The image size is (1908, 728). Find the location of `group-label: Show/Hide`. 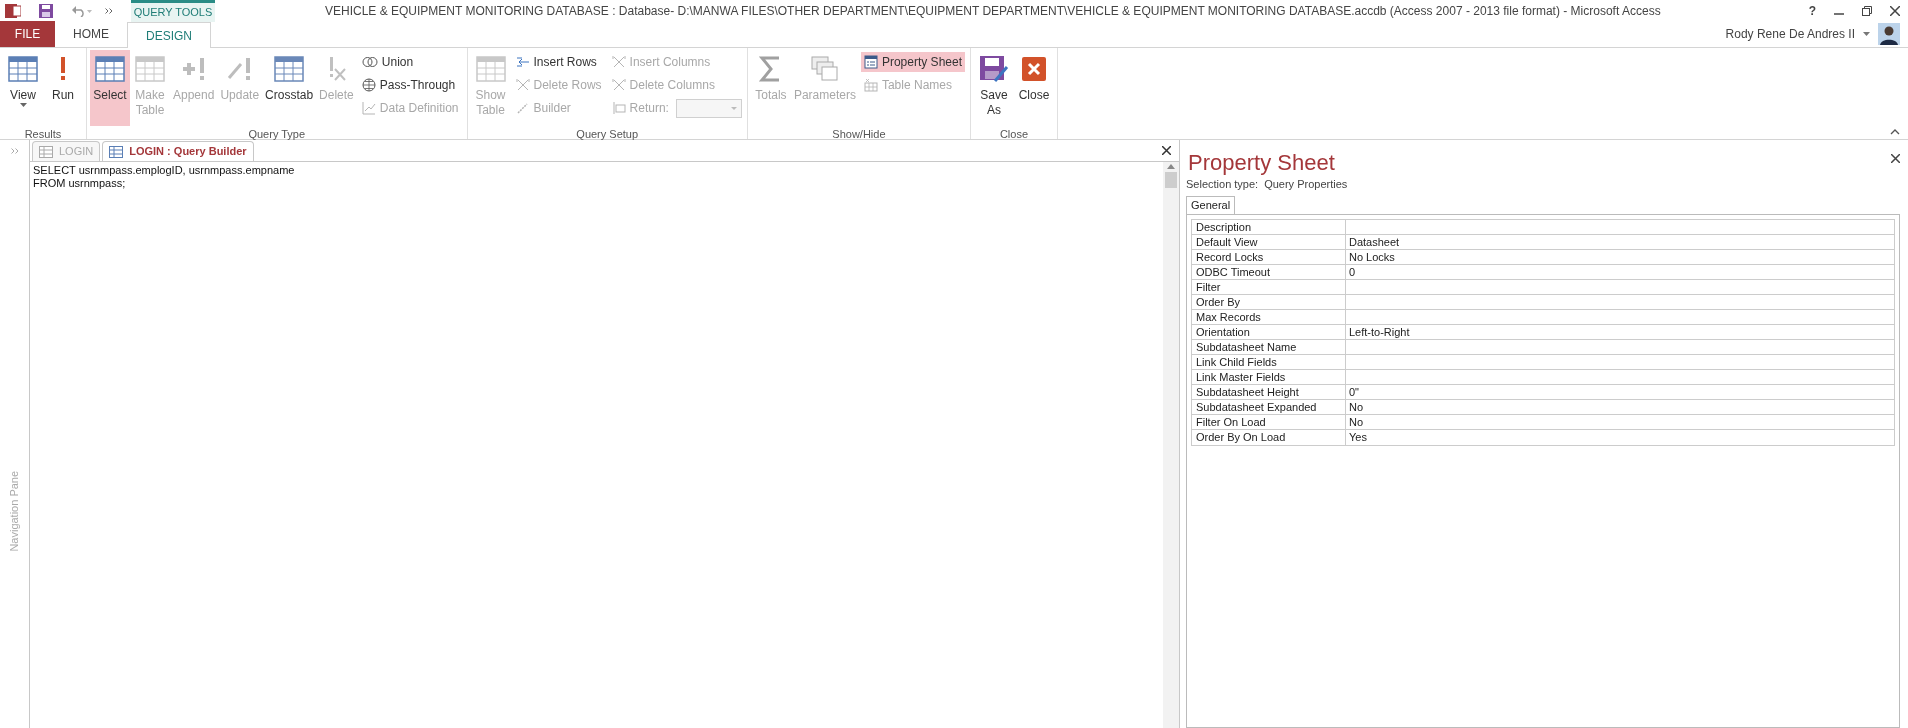

group-label: Show/Hide is located at coordinates (859, 134).